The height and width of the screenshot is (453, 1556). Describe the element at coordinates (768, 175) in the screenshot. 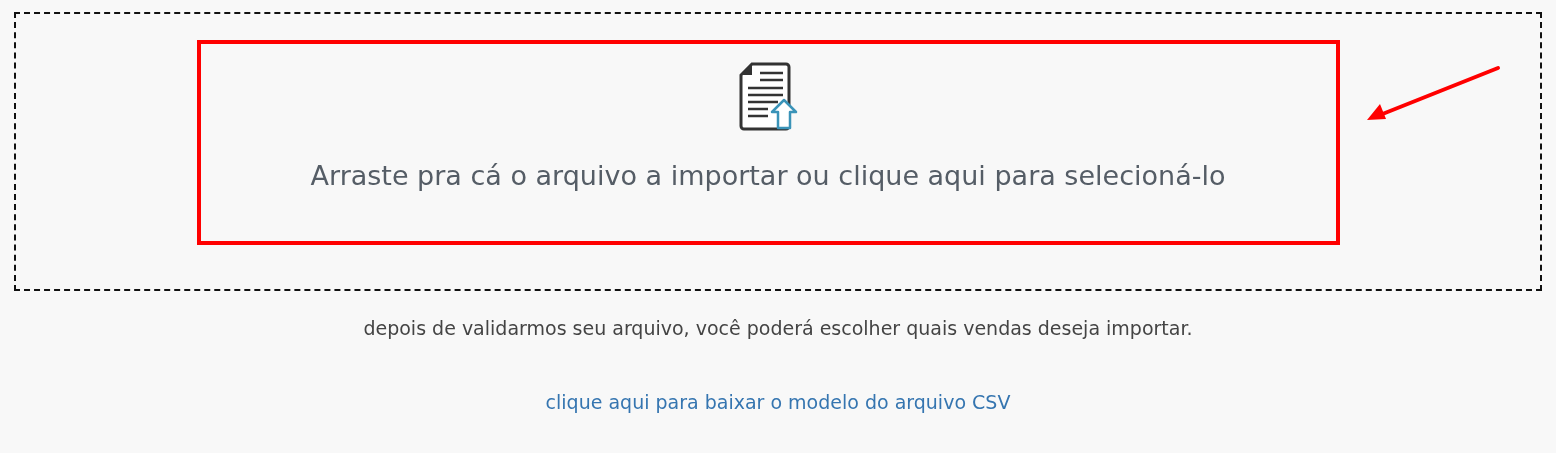

I see `drop-zone-label: Arraste pra cá o arquivo a importar ou clique aqui para selecioná-lo` at that location.